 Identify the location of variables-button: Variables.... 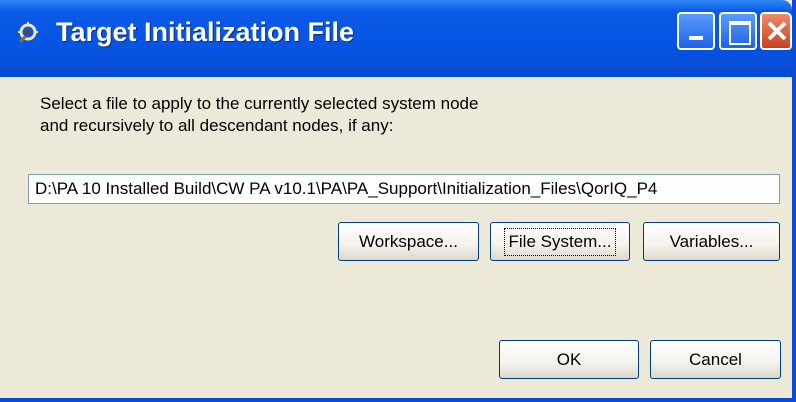
(711, 241).